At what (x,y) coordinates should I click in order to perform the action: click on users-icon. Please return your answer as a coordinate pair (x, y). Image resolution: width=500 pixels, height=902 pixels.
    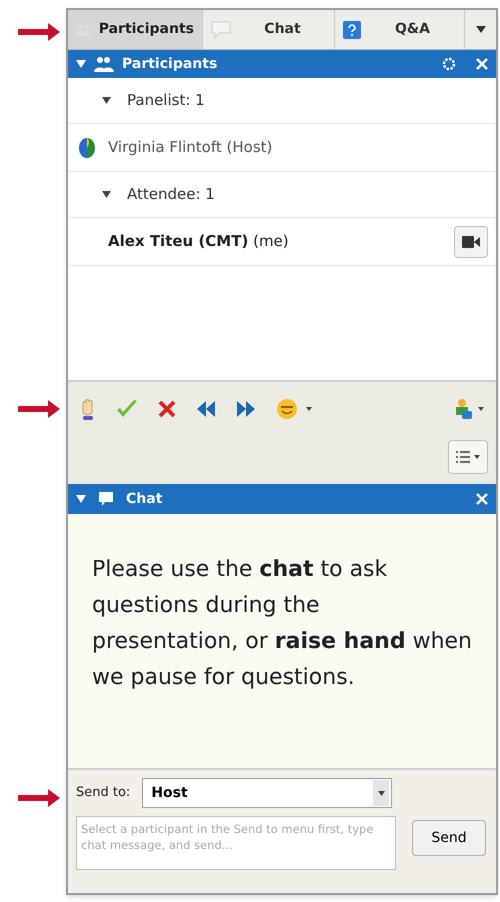
    Looking at the image, I should click on (464, 409).